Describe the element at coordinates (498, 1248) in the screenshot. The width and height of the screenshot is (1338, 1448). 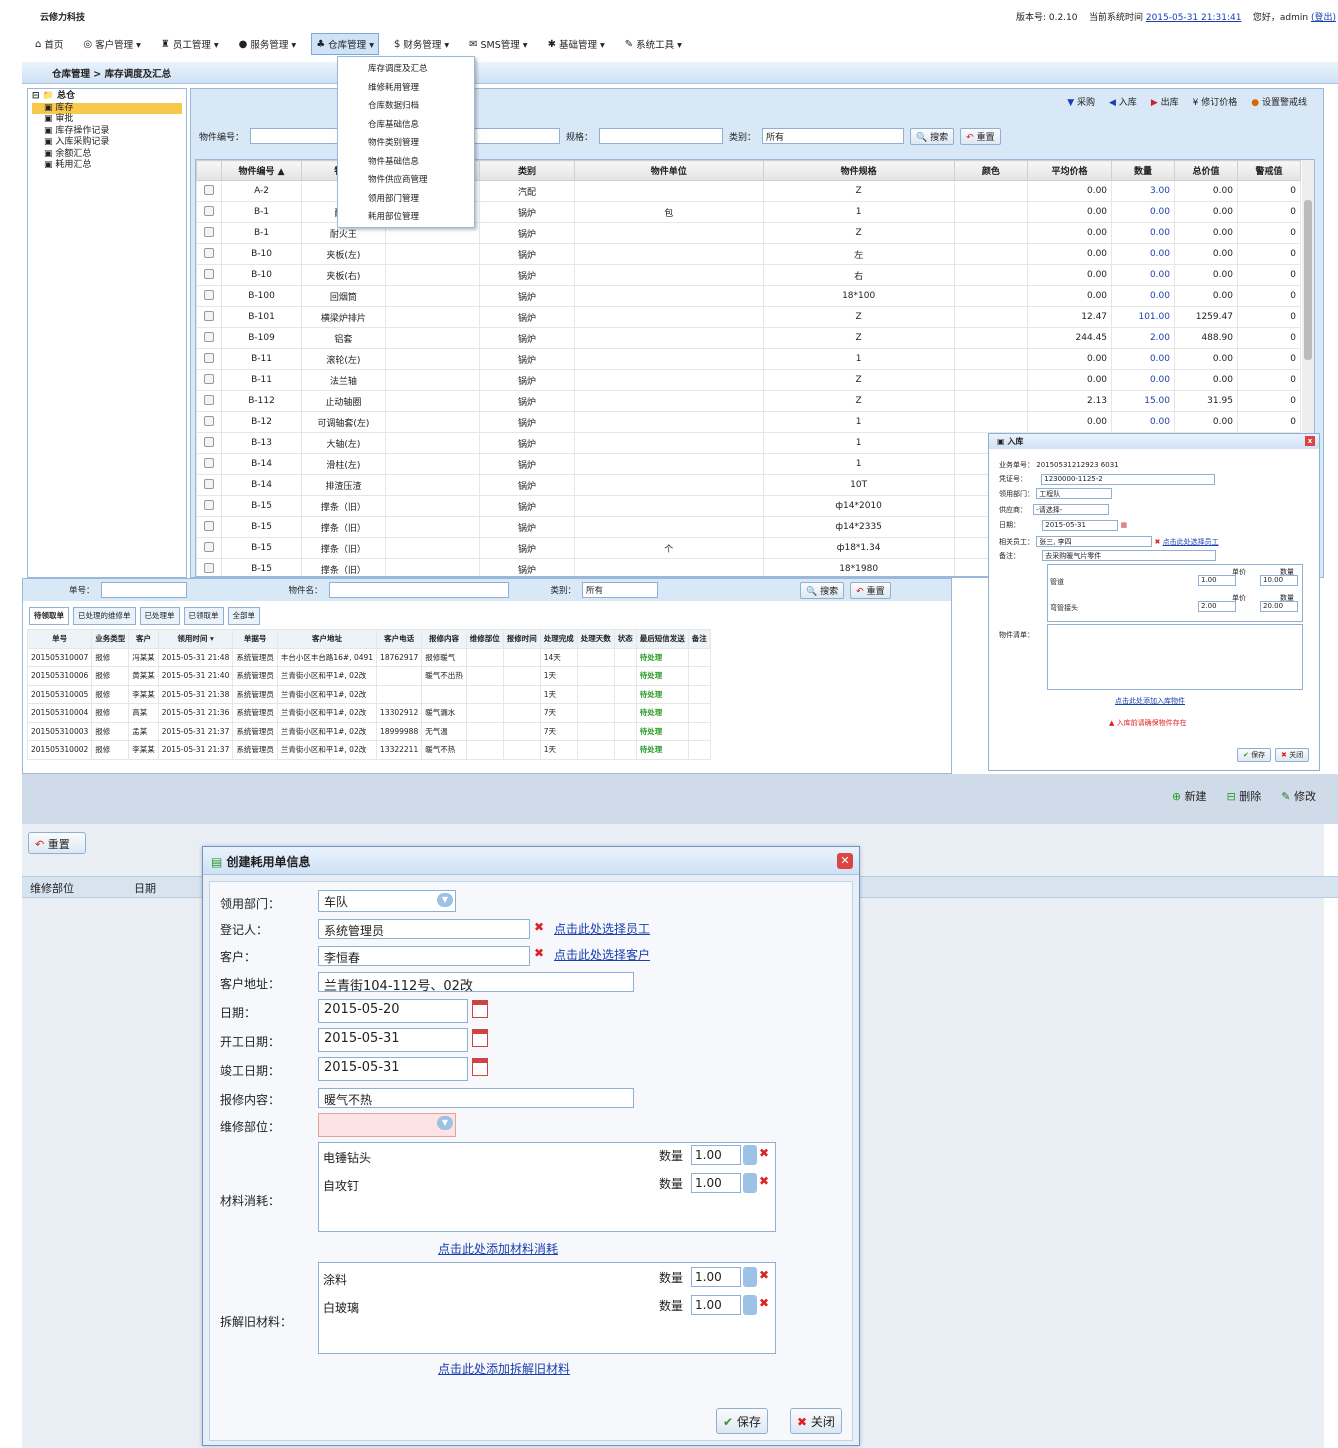
I see `add-material-link: 点击此处添加材料消耗` at that location.